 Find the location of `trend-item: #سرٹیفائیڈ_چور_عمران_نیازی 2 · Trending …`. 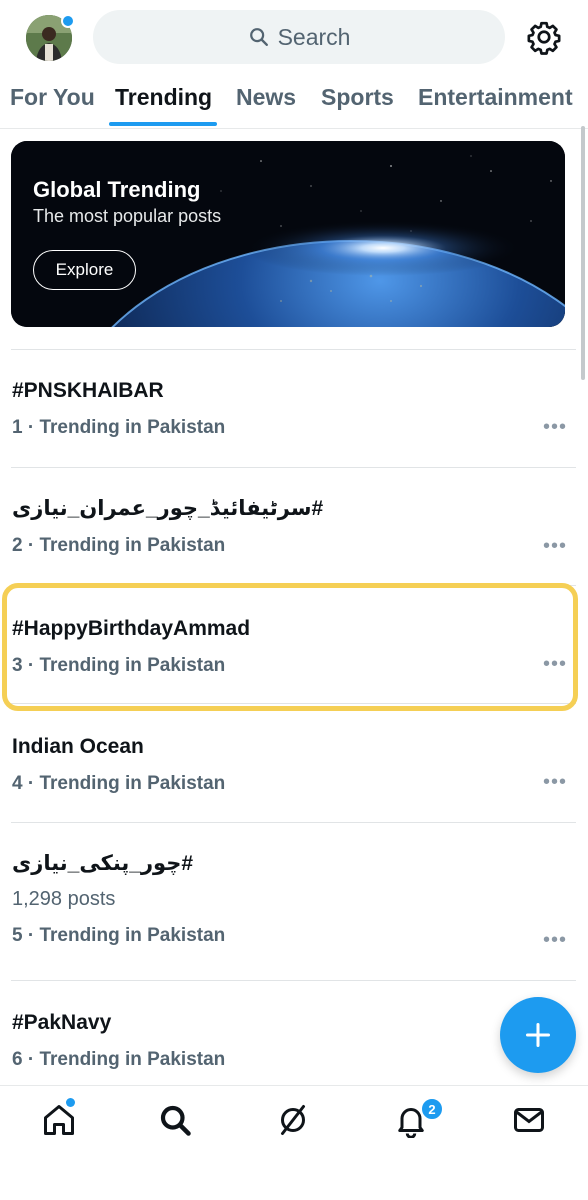

trend-item: #سرٹیفائیڈ_چور_عمران_نیازی 2 · Trending … is located at coordinates (292, 526).